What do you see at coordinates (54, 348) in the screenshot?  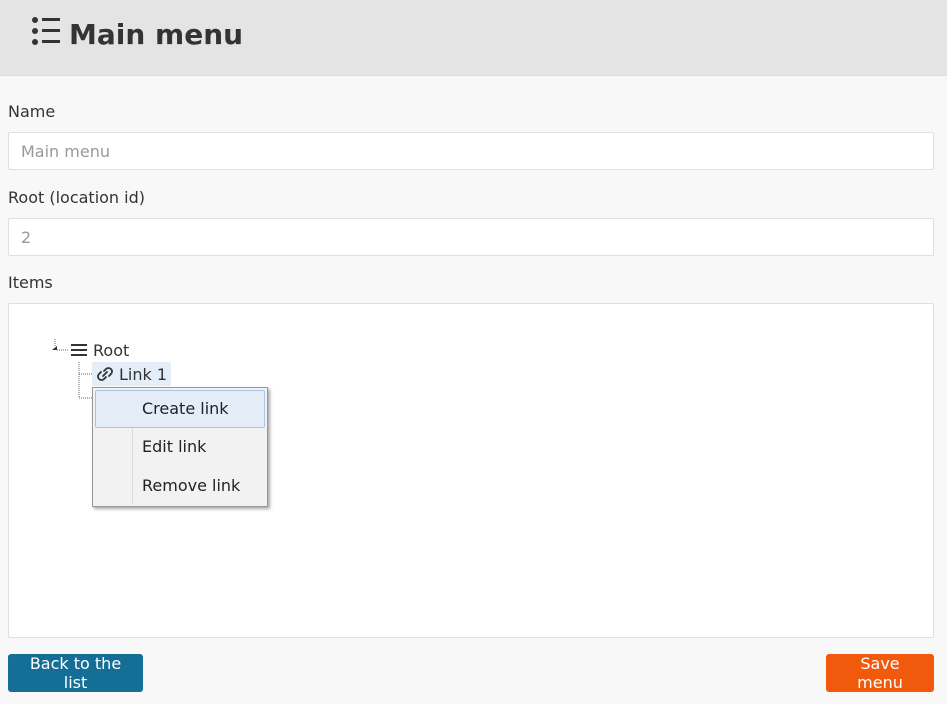 I see `collapse-toggle-icon` at bounding box center [54, 348].